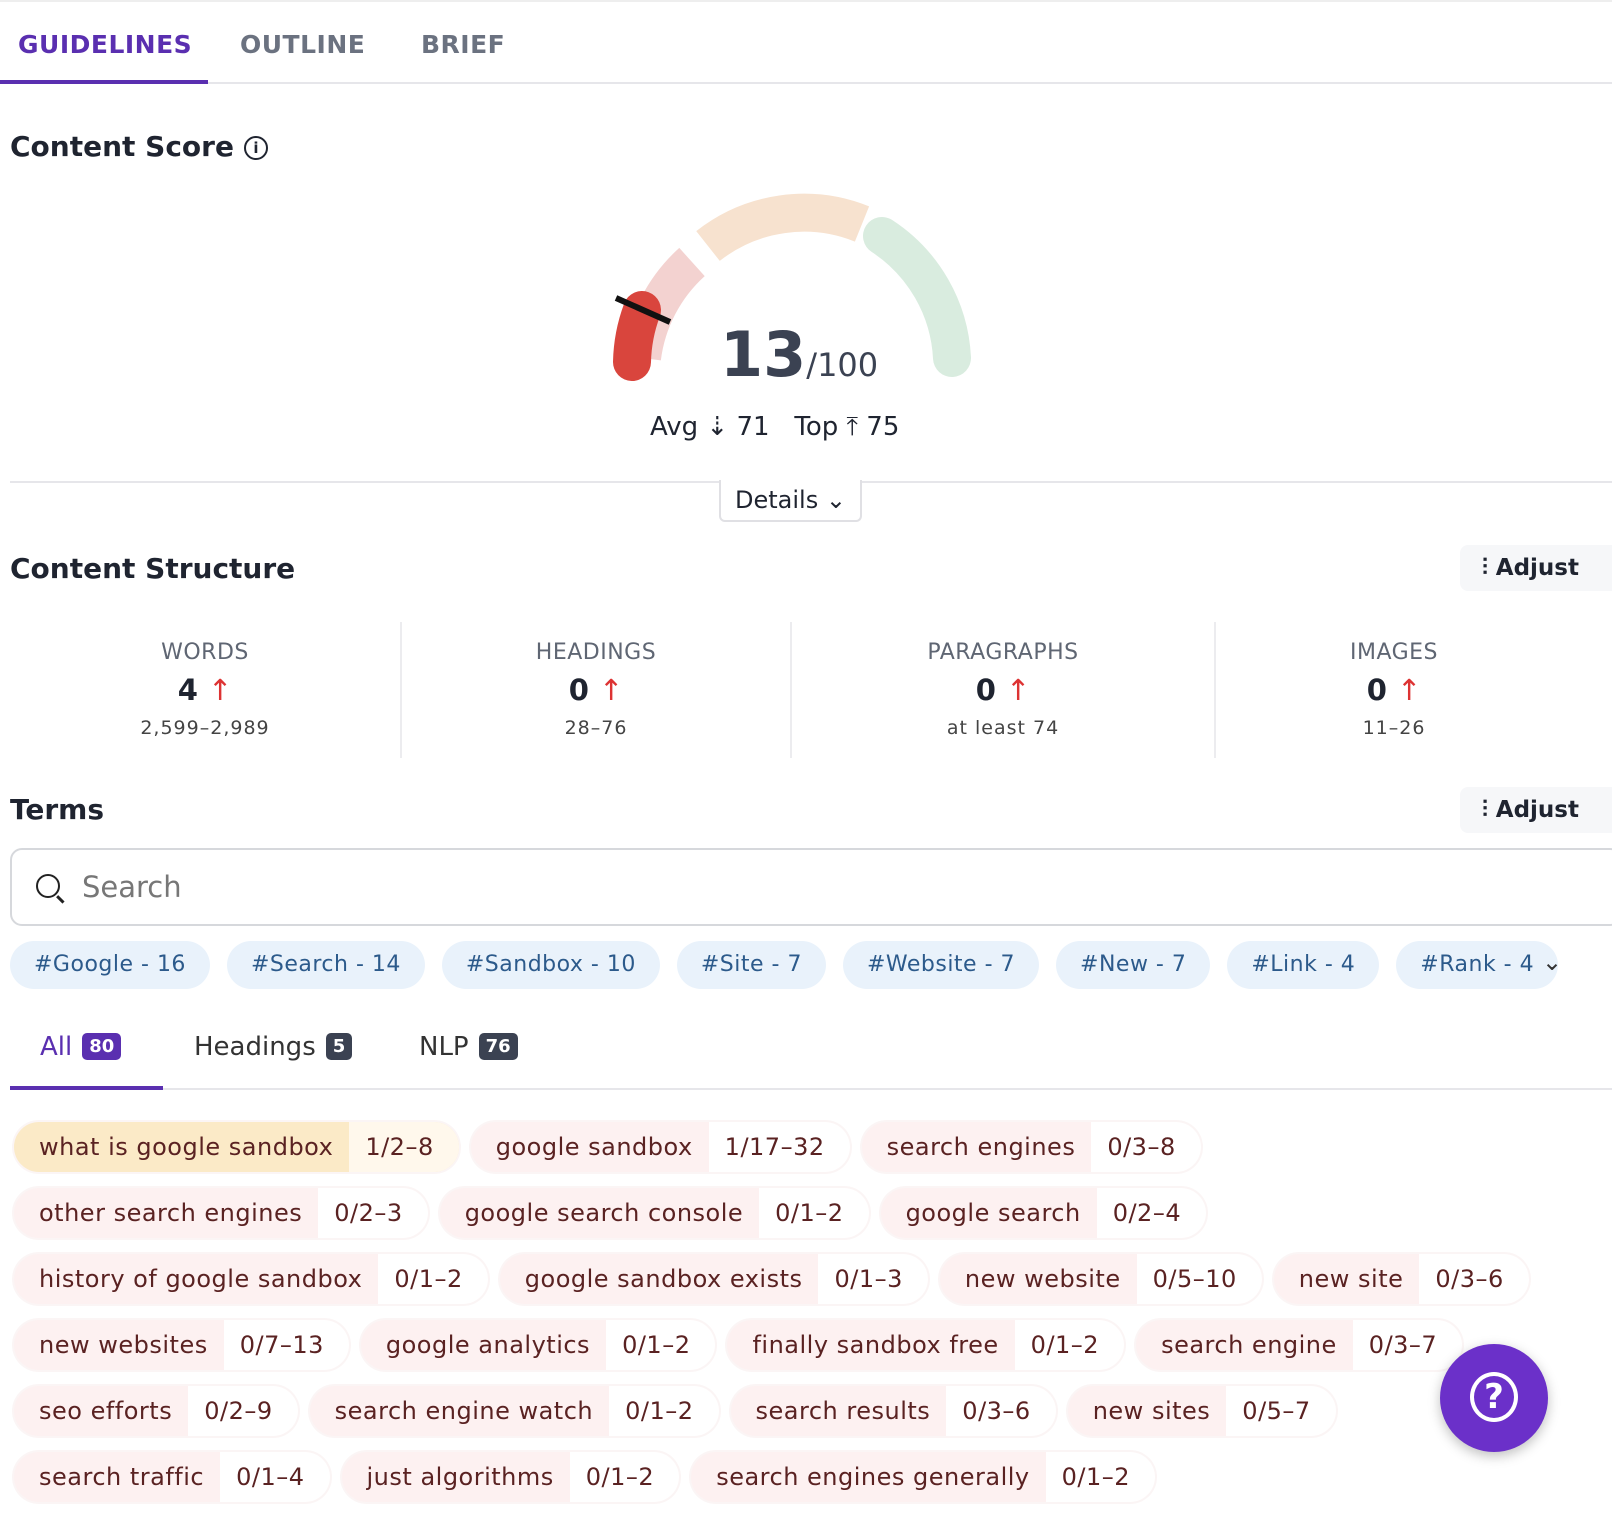  I want to click on stat-label: HEADINGS, so click(596, 652).